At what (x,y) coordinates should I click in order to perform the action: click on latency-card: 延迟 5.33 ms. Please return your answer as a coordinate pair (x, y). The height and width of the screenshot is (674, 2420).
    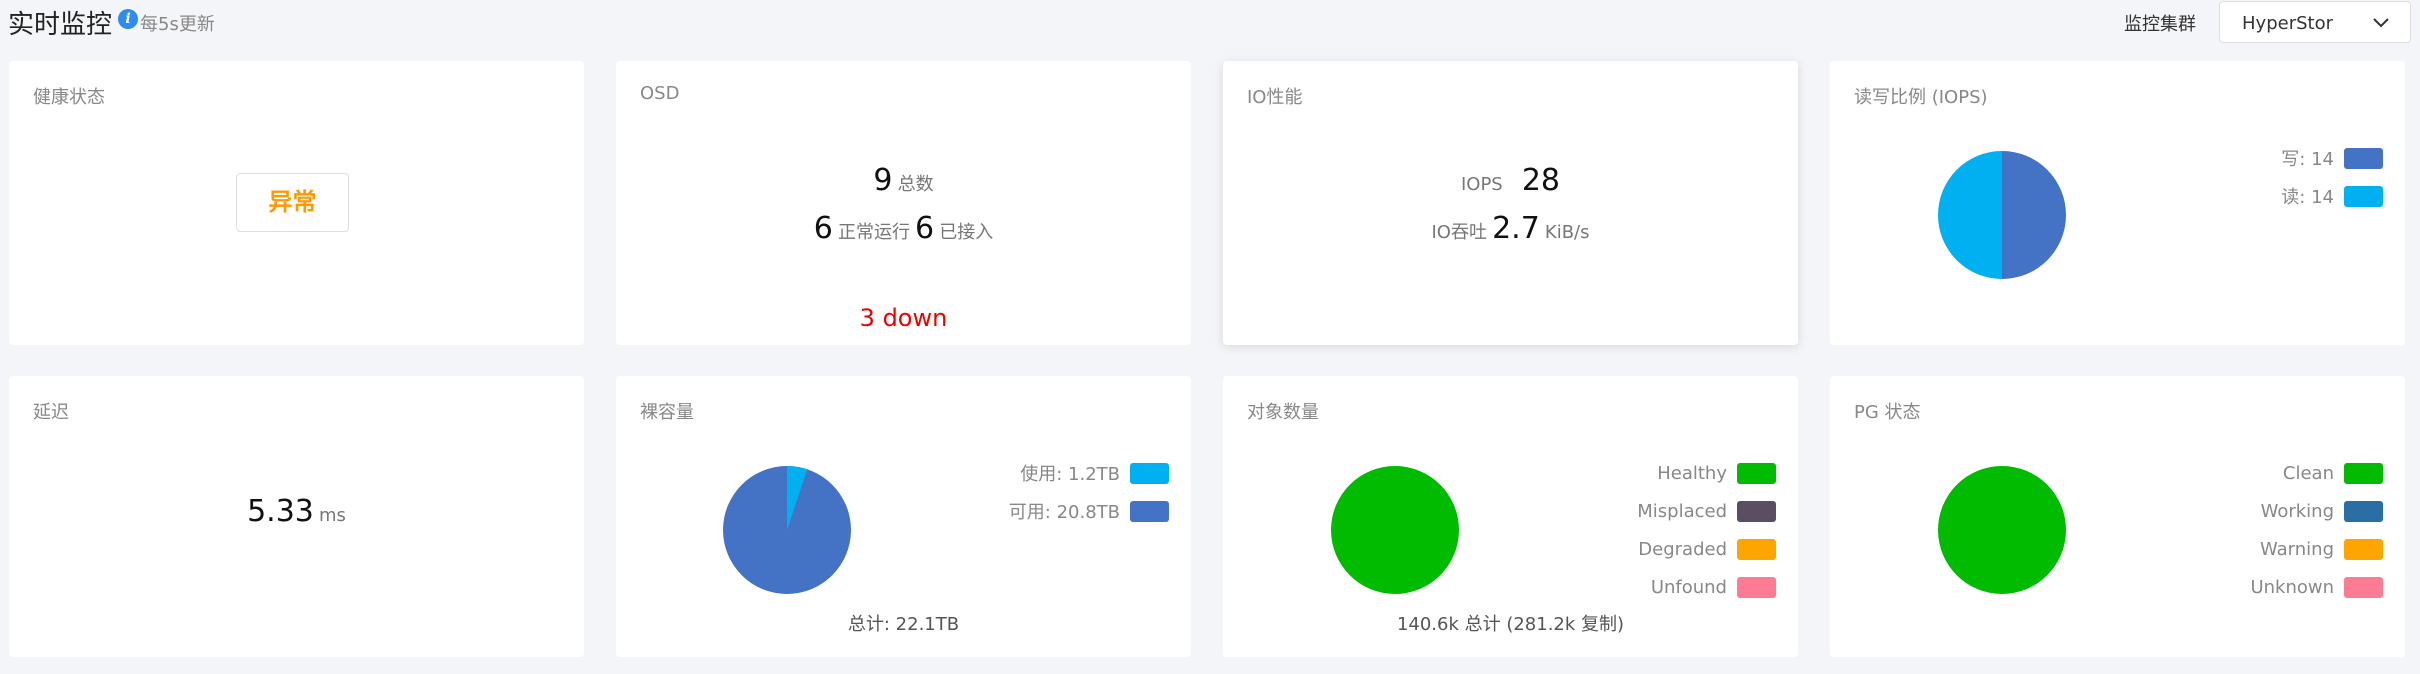
    Looking at the image, I should click on (296, 516).